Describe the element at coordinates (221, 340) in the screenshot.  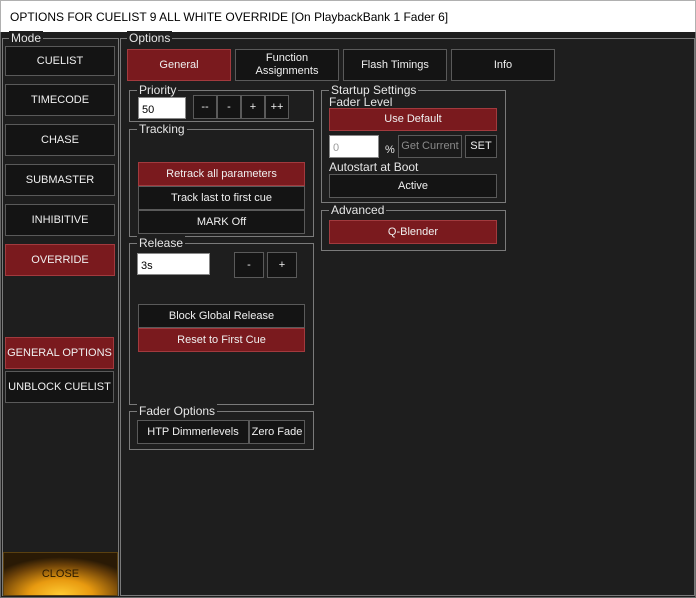
I see `reset-to-first-cue-button: Reset to First Cue` at that location.